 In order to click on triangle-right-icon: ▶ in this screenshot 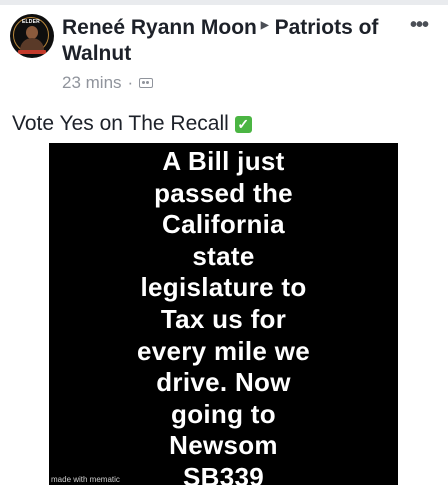, I will do `click(264, 25)`.